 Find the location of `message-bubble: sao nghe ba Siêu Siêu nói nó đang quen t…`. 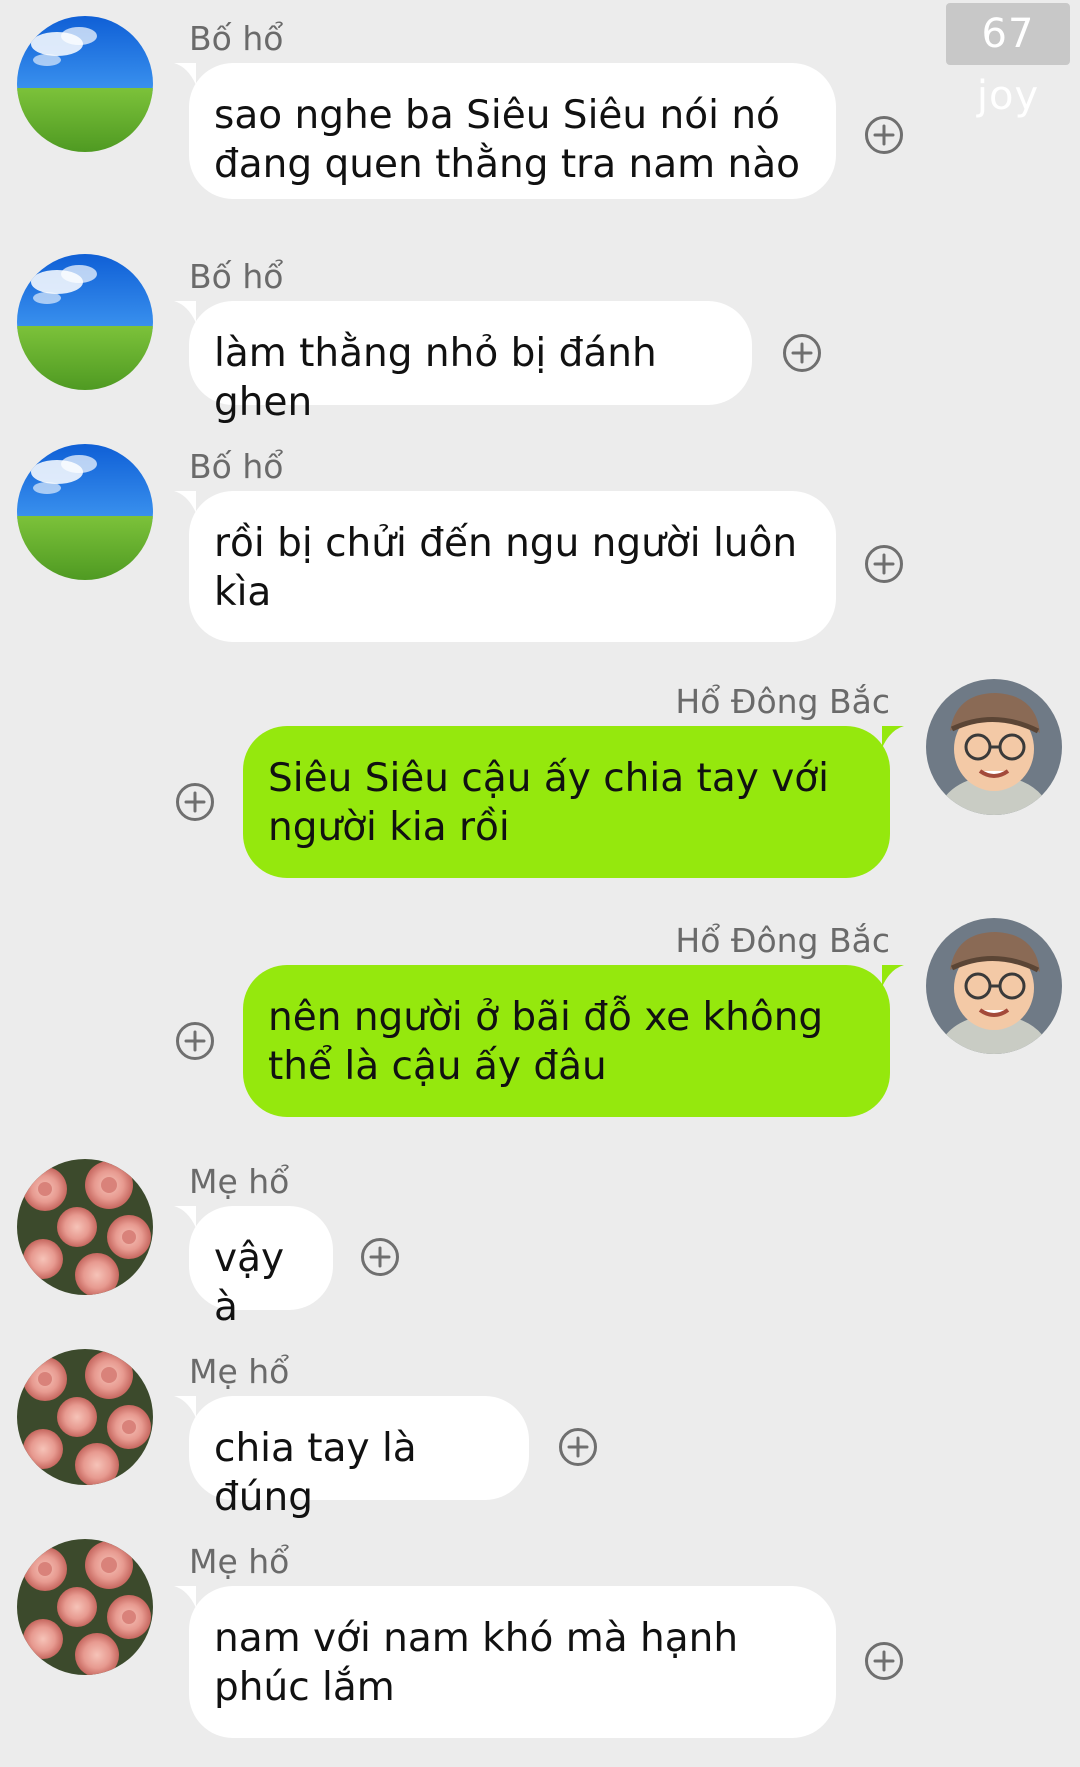

message-bubble: sao nghe ba Siêu Siêu nói nó đang quen t… is located at coordinates (512, 131).